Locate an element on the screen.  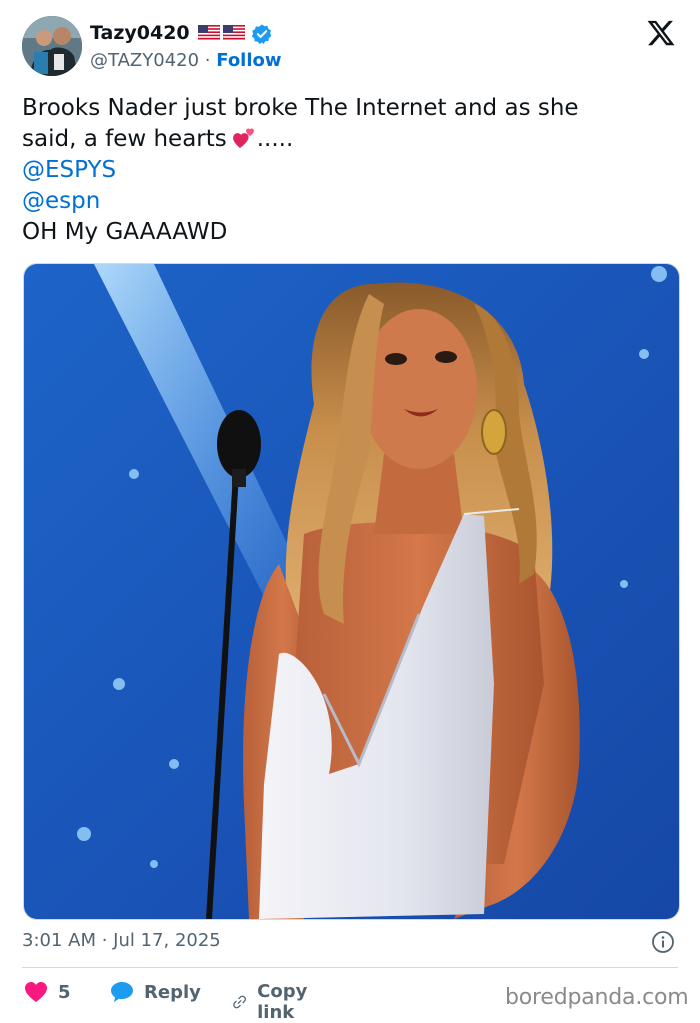
reply-label: Reply is located at coordinates (172, 992).